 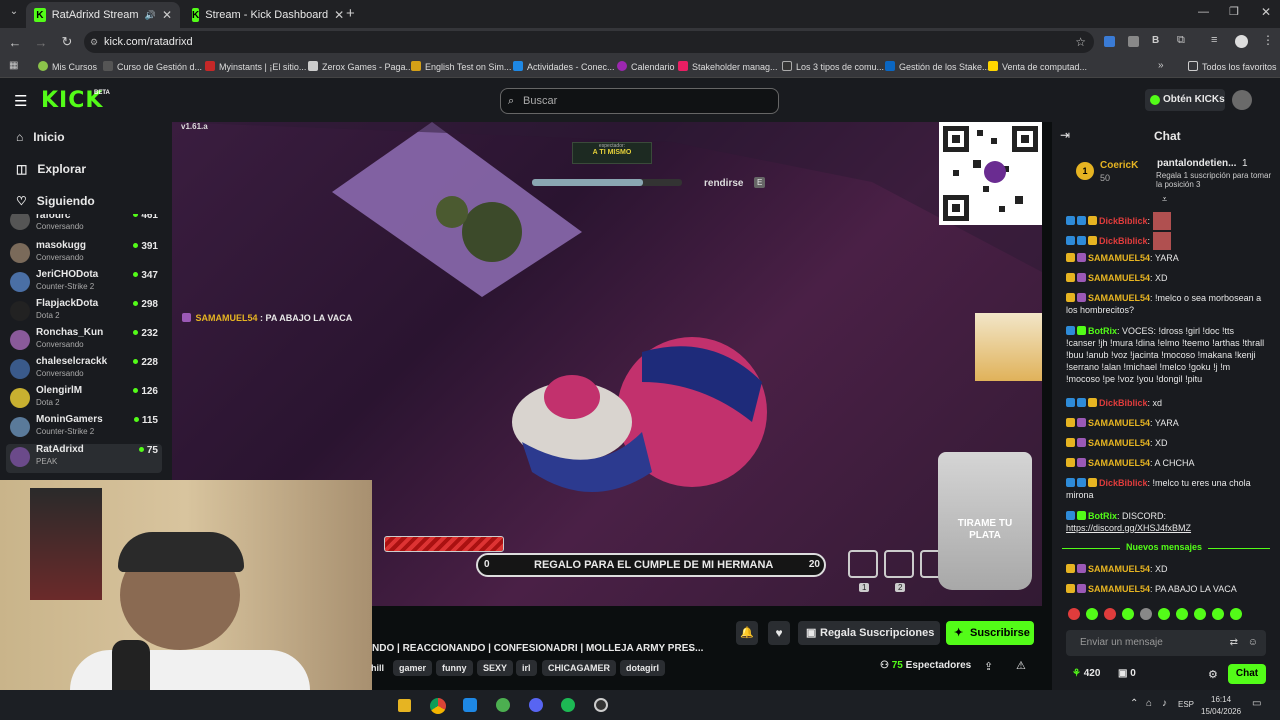 What do you see at coordinates (1111, 173) in the screenshot?
I see `top-gifter: 1 CoericK 50` at bounding box center [1111, 173].